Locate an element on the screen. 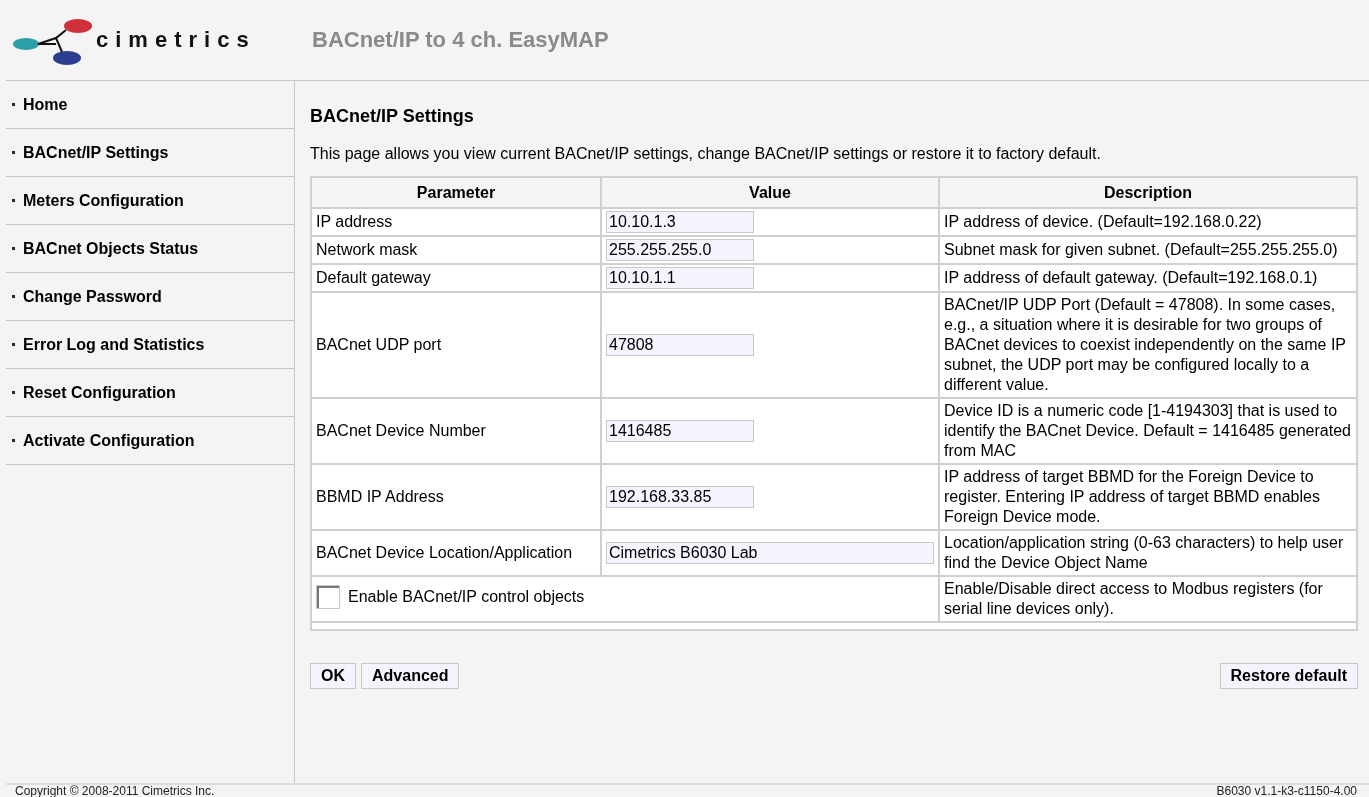 Image resolution: width=1369 pixels, height=797 pixels. value-field: 47808 is located at coordinates (680, 345).